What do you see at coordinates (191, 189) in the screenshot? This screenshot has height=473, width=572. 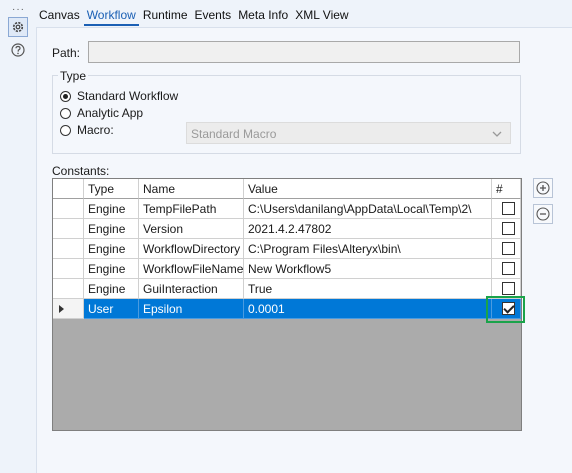 I see `column-header-name: Name` at bounding box center [191, 189].